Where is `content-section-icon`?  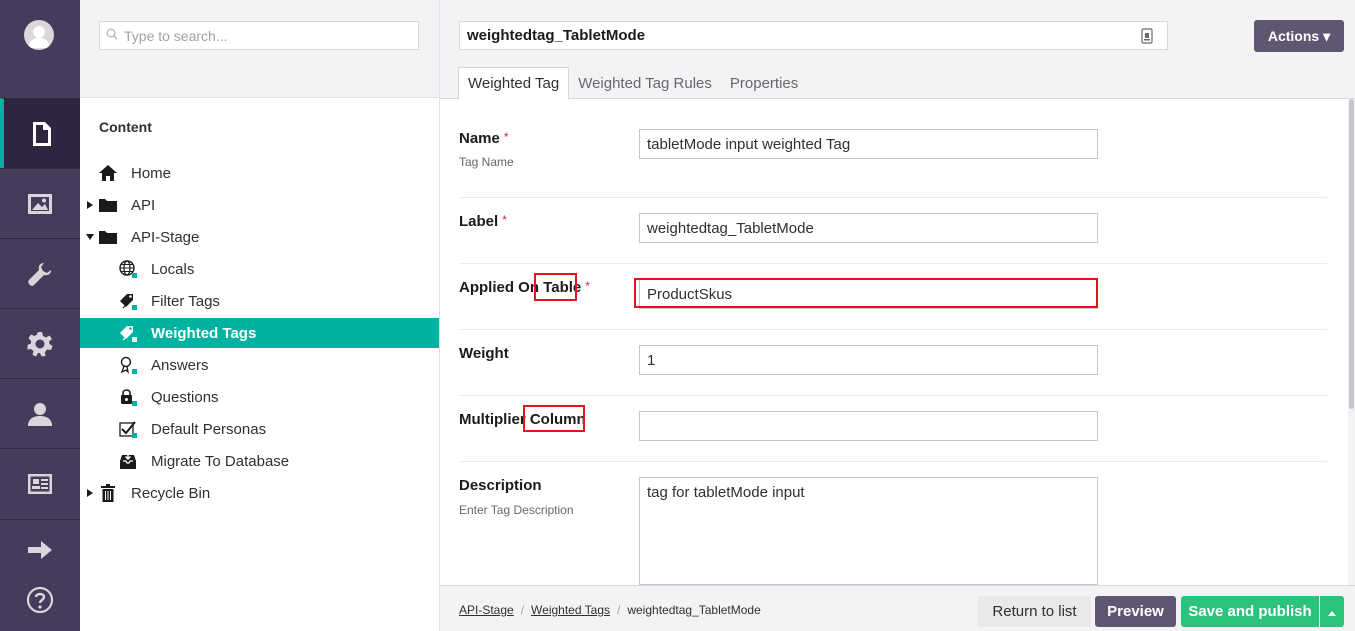 content-section-icon is located at coordinates (40, 133).